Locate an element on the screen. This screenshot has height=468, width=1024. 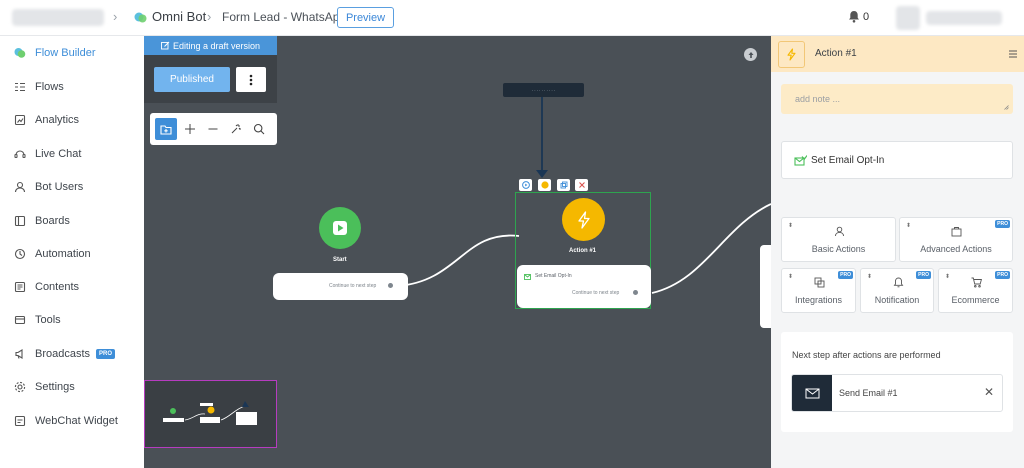
bolt-icon is located at coordinates (544, 185).